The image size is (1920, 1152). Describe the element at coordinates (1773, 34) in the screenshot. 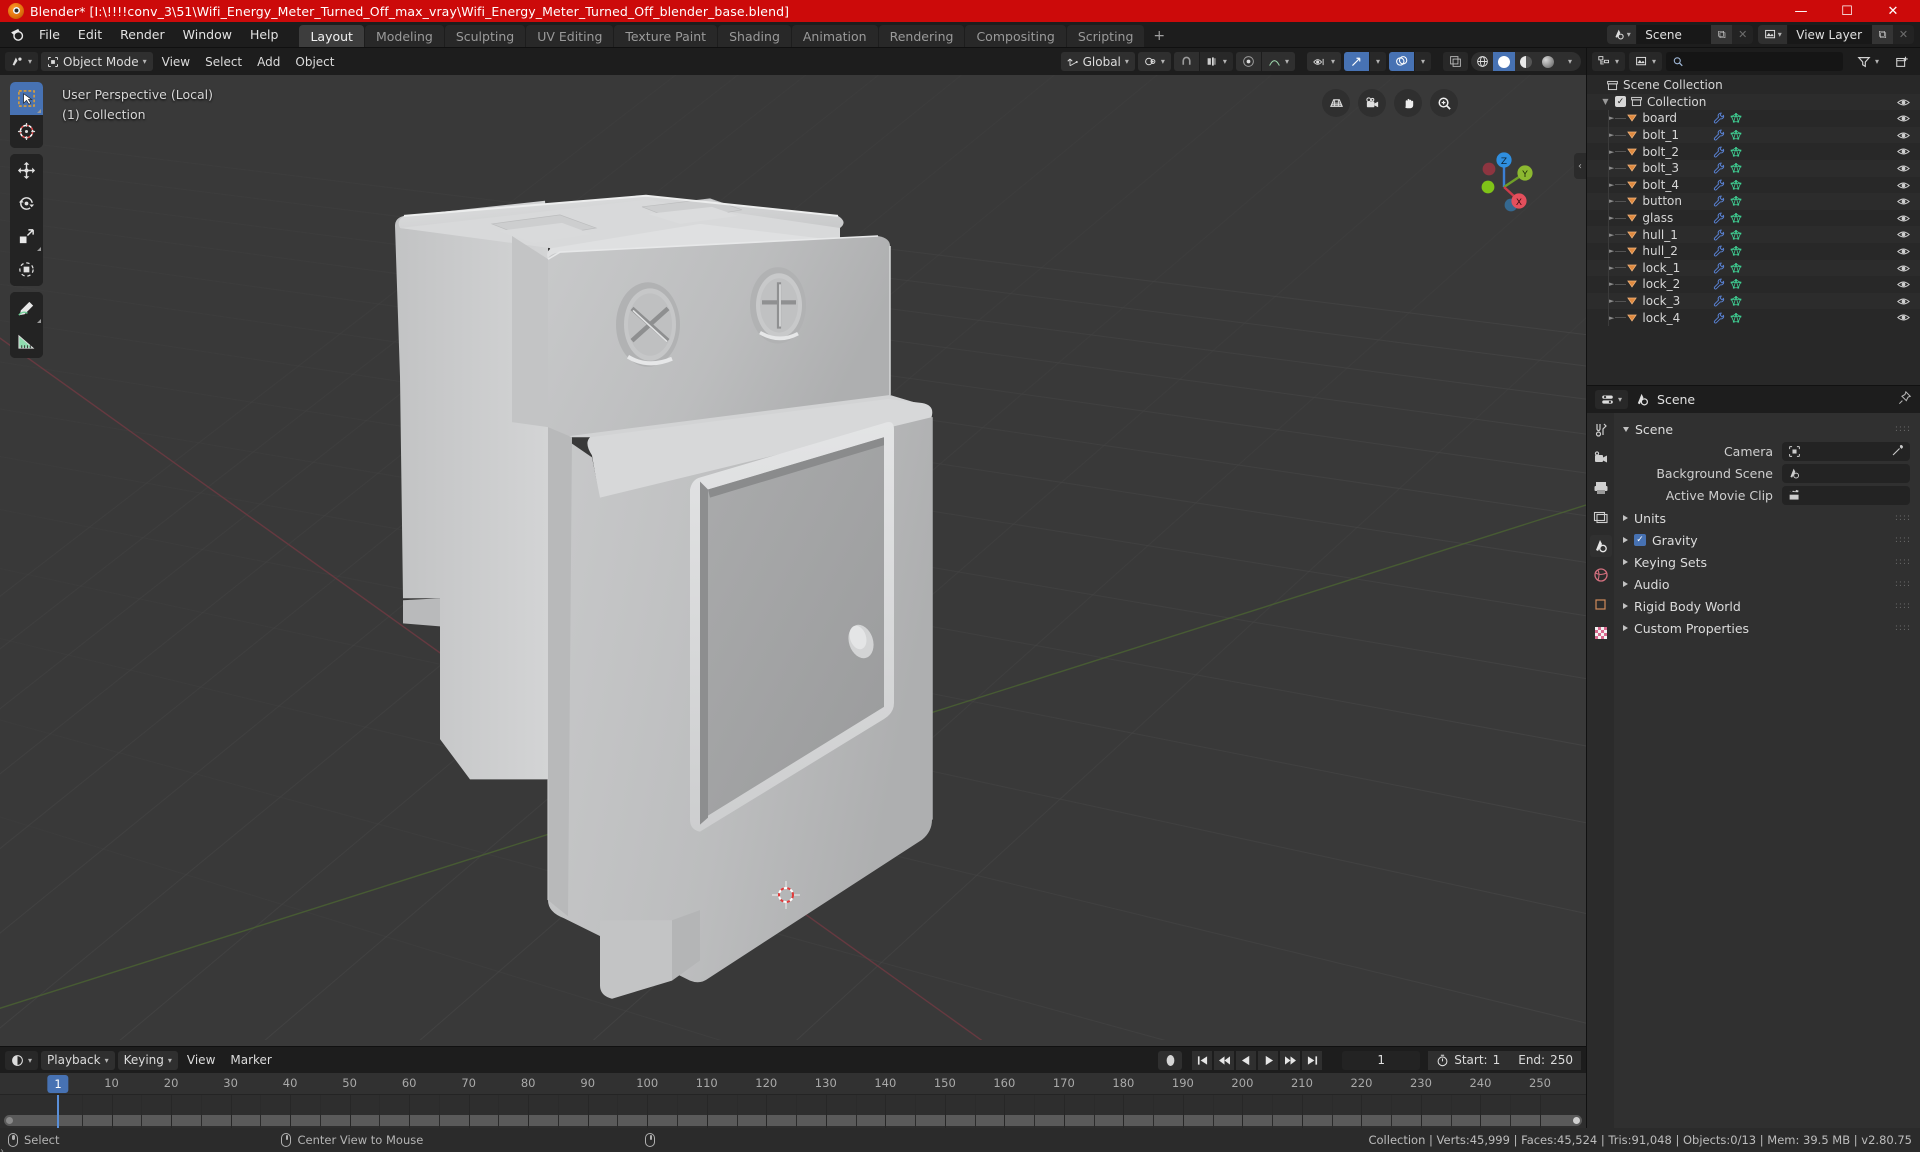

I see `view-layer-icon: ▾` at that location.